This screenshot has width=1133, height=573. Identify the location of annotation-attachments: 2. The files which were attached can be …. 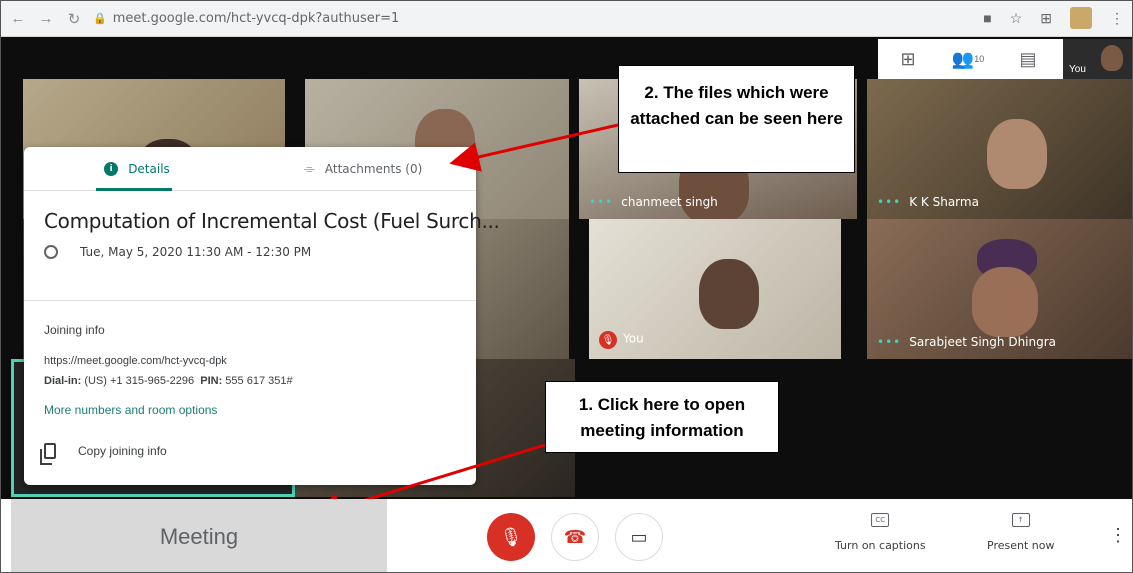
(736, 119).